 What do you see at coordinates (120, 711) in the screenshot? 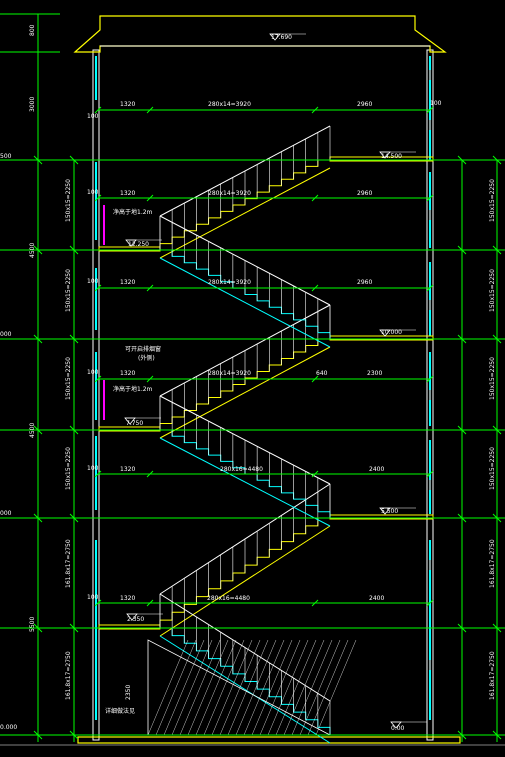
I see `note-ground: 详细做法见` at bounding box center [120, 711].